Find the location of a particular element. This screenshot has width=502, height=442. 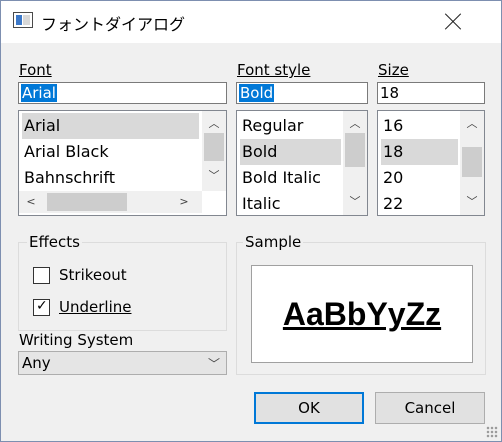

font-style-list-item: Italic is located at coordinates (290, 203).